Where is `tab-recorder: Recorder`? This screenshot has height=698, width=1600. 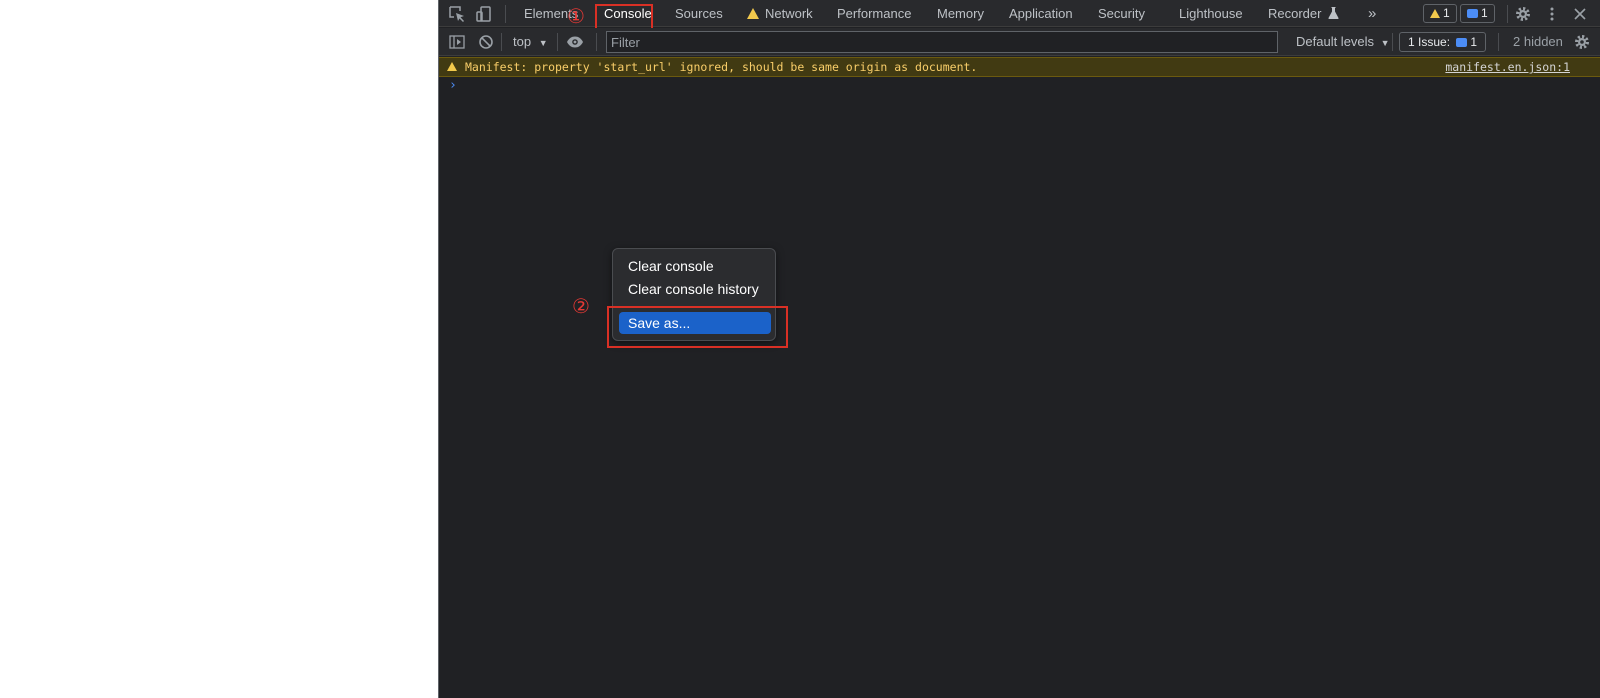 tab-recorder: Recorder is located at coordinates (1303, 13).